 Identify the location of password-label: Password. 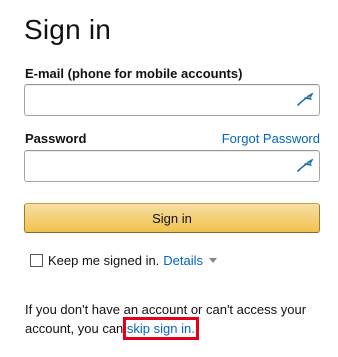
(56, 138).